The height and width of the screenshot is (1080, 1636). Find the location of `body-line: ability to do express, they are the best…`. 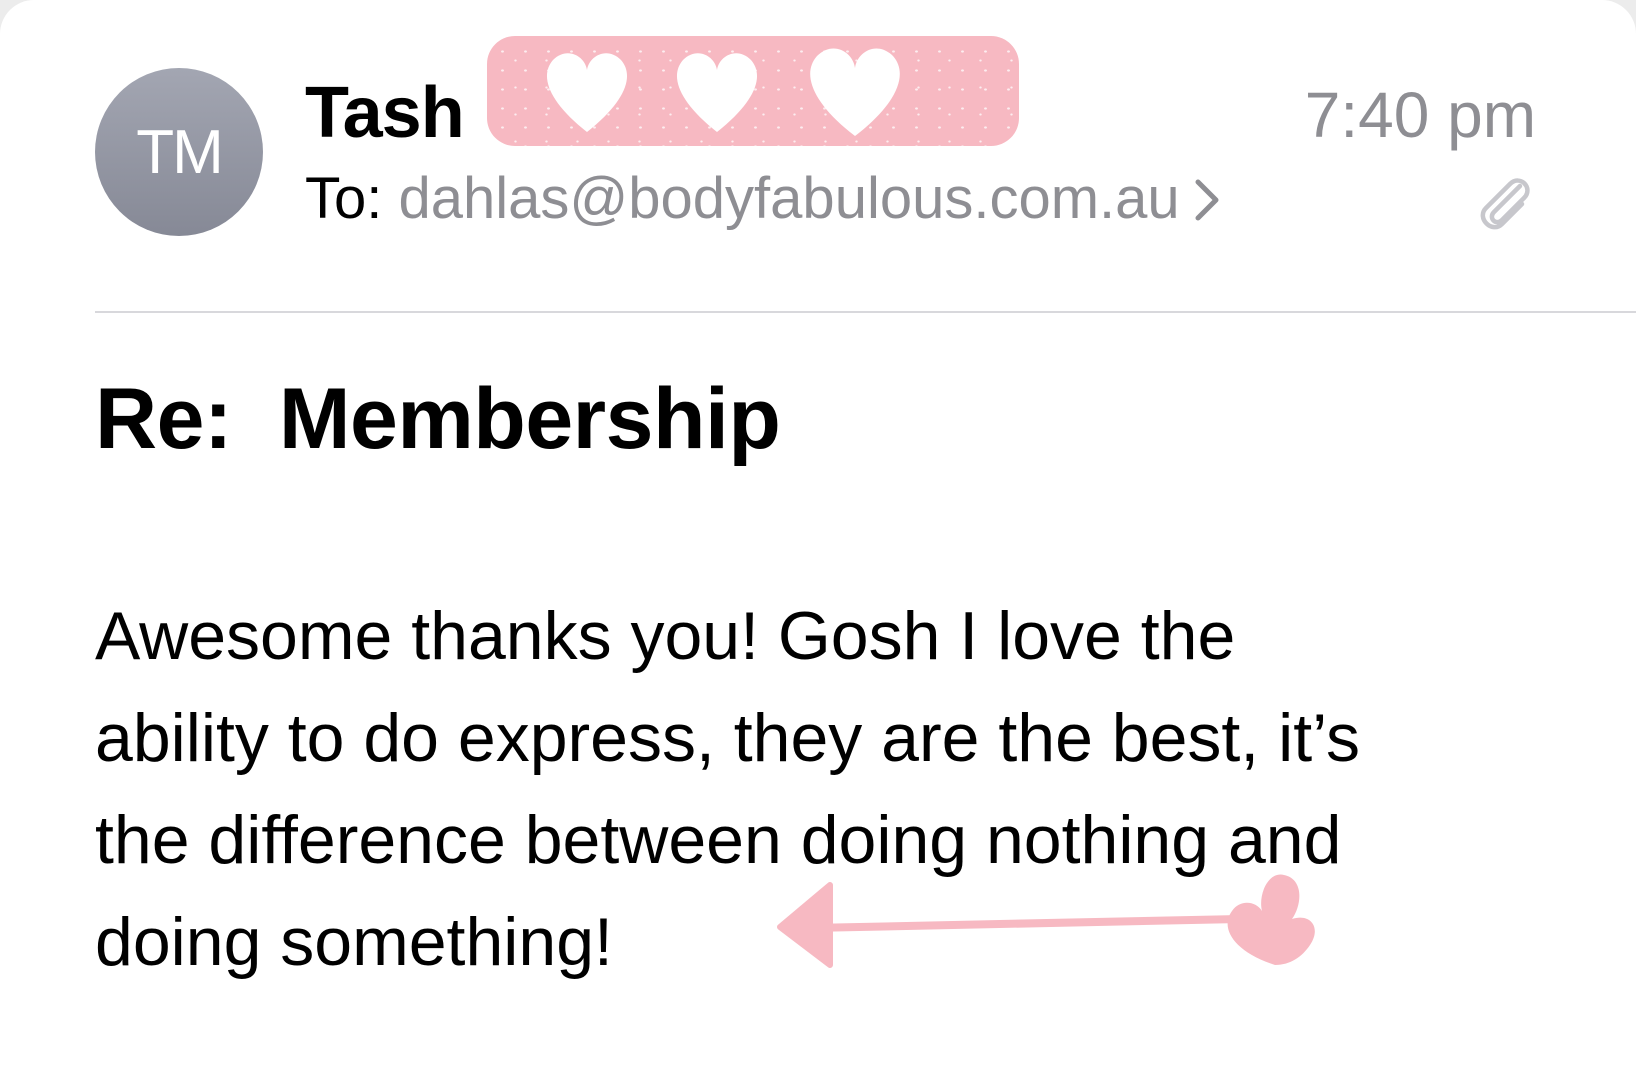

body-line: ability to do express, they are the best… is located at coordinates (727, 738).